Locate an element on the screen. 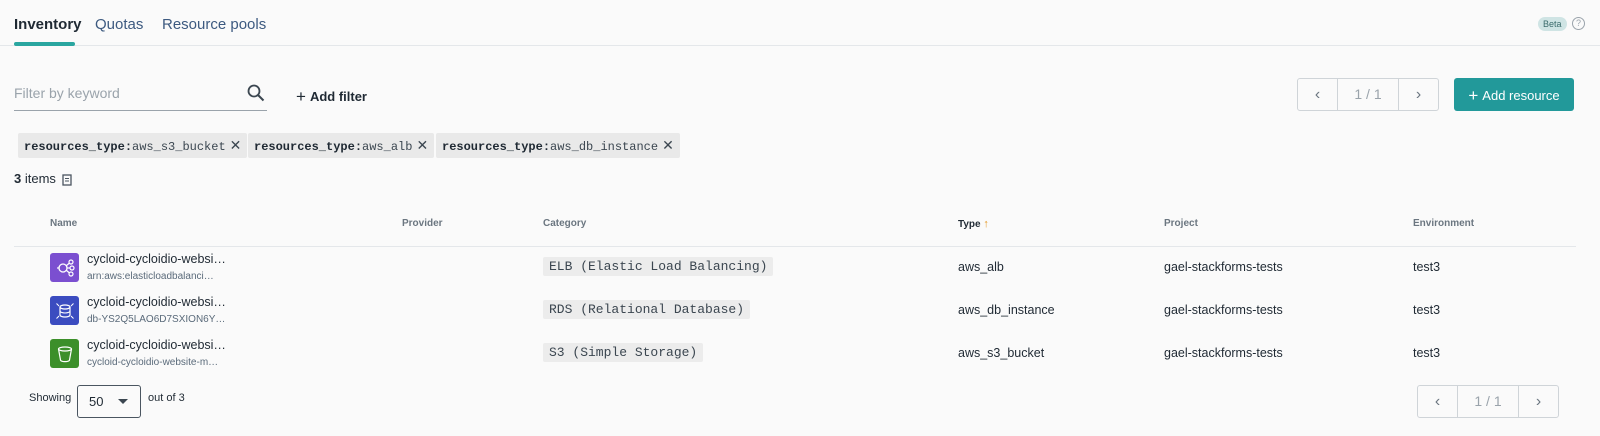  showing-label: Showing is located at coordinates (50, 398).